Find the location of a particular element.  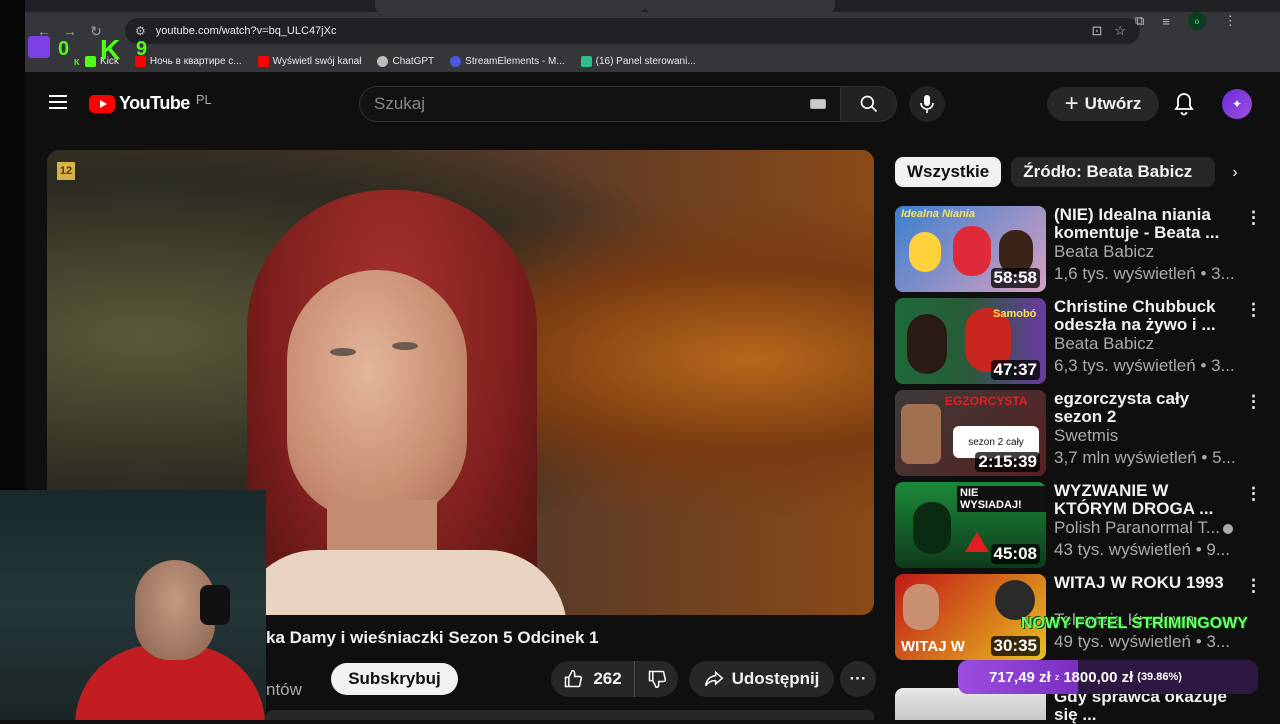

share-button: Udostępnij is located at coordinates (761, 679).